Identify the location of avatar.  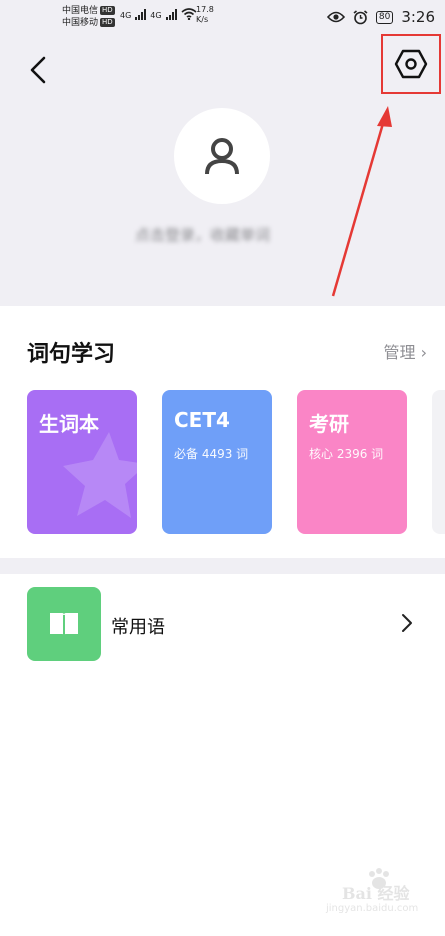
(222, 156).